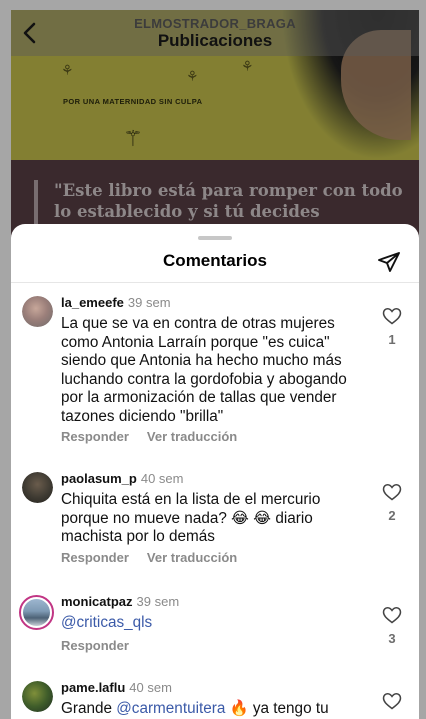 The image size is (426, 719). Describe the element at coordinates (211, 623) in the screenshot. I see `comment-mention: @criticas_qls` at that location.